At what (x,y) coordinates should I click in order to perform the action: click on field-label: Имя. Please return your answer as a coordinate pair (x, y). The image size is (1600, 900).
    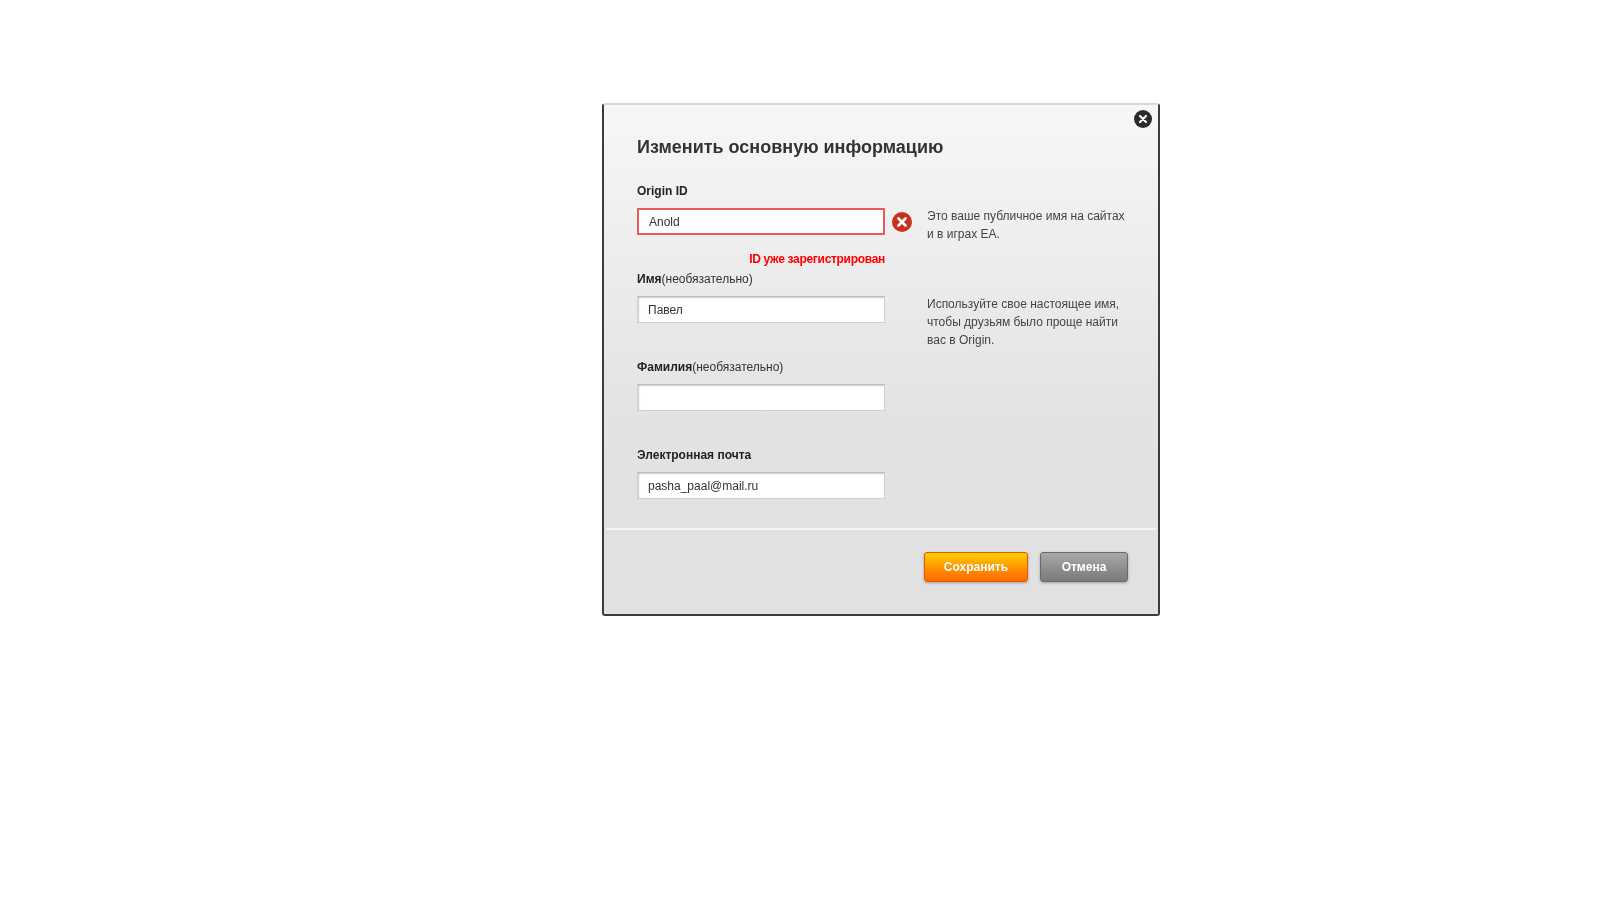
    Looking at the image, I should click on (649, 279).